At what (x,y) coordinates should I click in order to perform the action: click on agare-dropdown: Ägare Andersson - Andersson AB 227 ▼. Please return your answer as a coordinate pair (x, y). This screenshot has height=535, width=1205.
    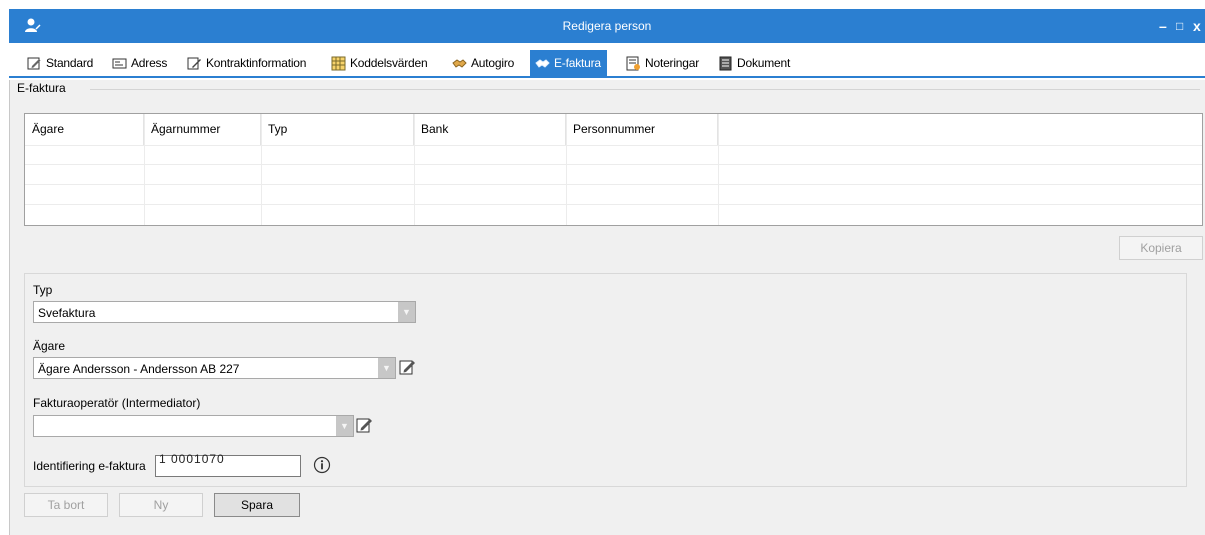
    Looking at the image, I should click on (214, 368).